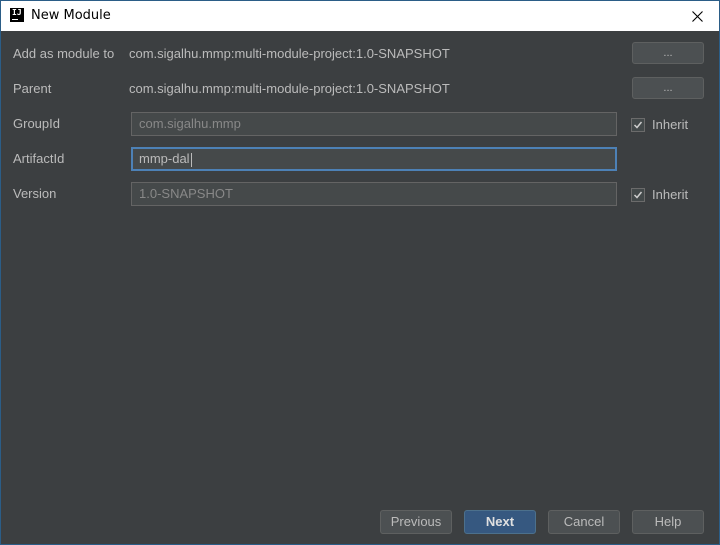  What do you see at coordinates (71, 15) in the screenshot?
I see `window-title: New Module` at bounding box center [71, 15].